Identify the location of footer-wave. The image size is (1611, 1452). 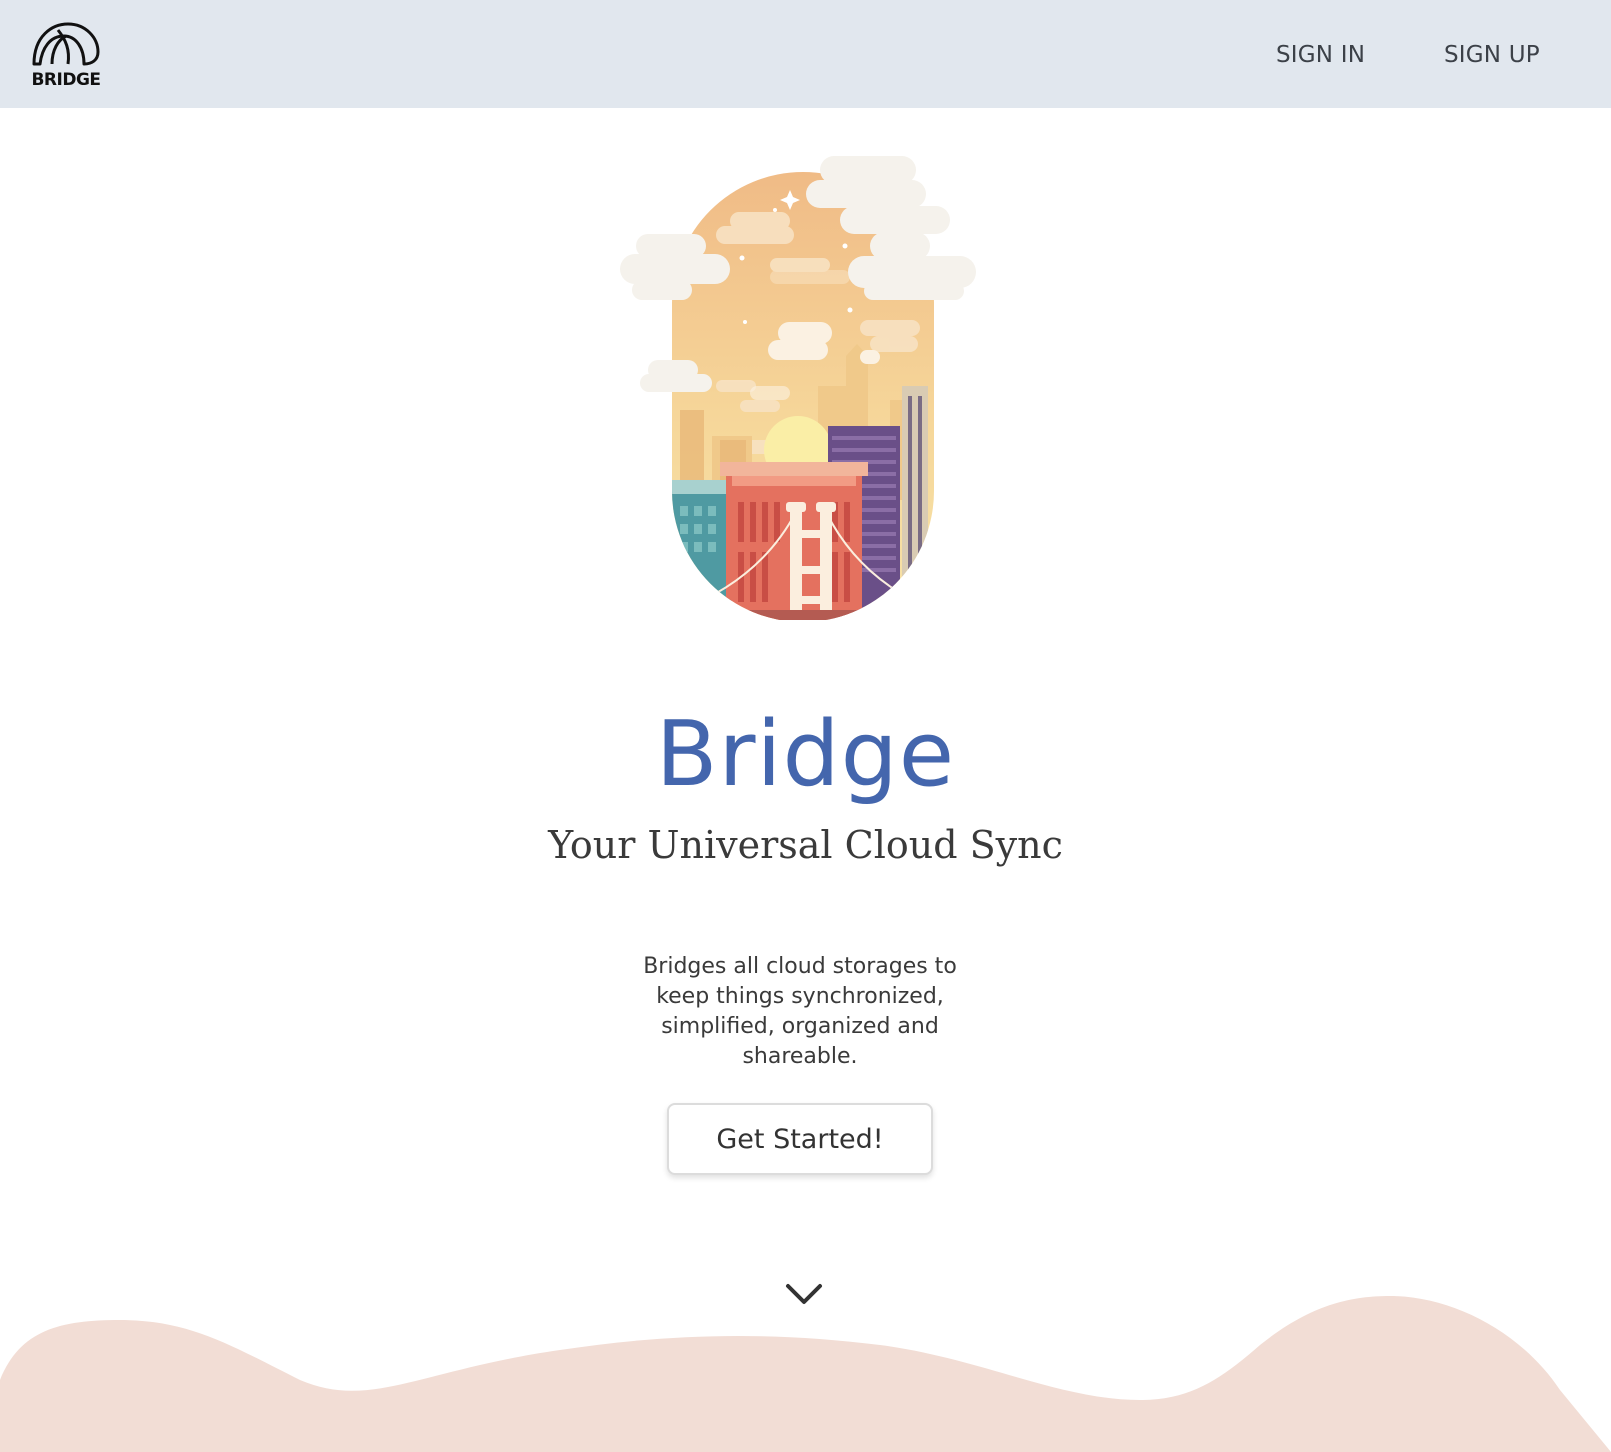
(805, 1374).